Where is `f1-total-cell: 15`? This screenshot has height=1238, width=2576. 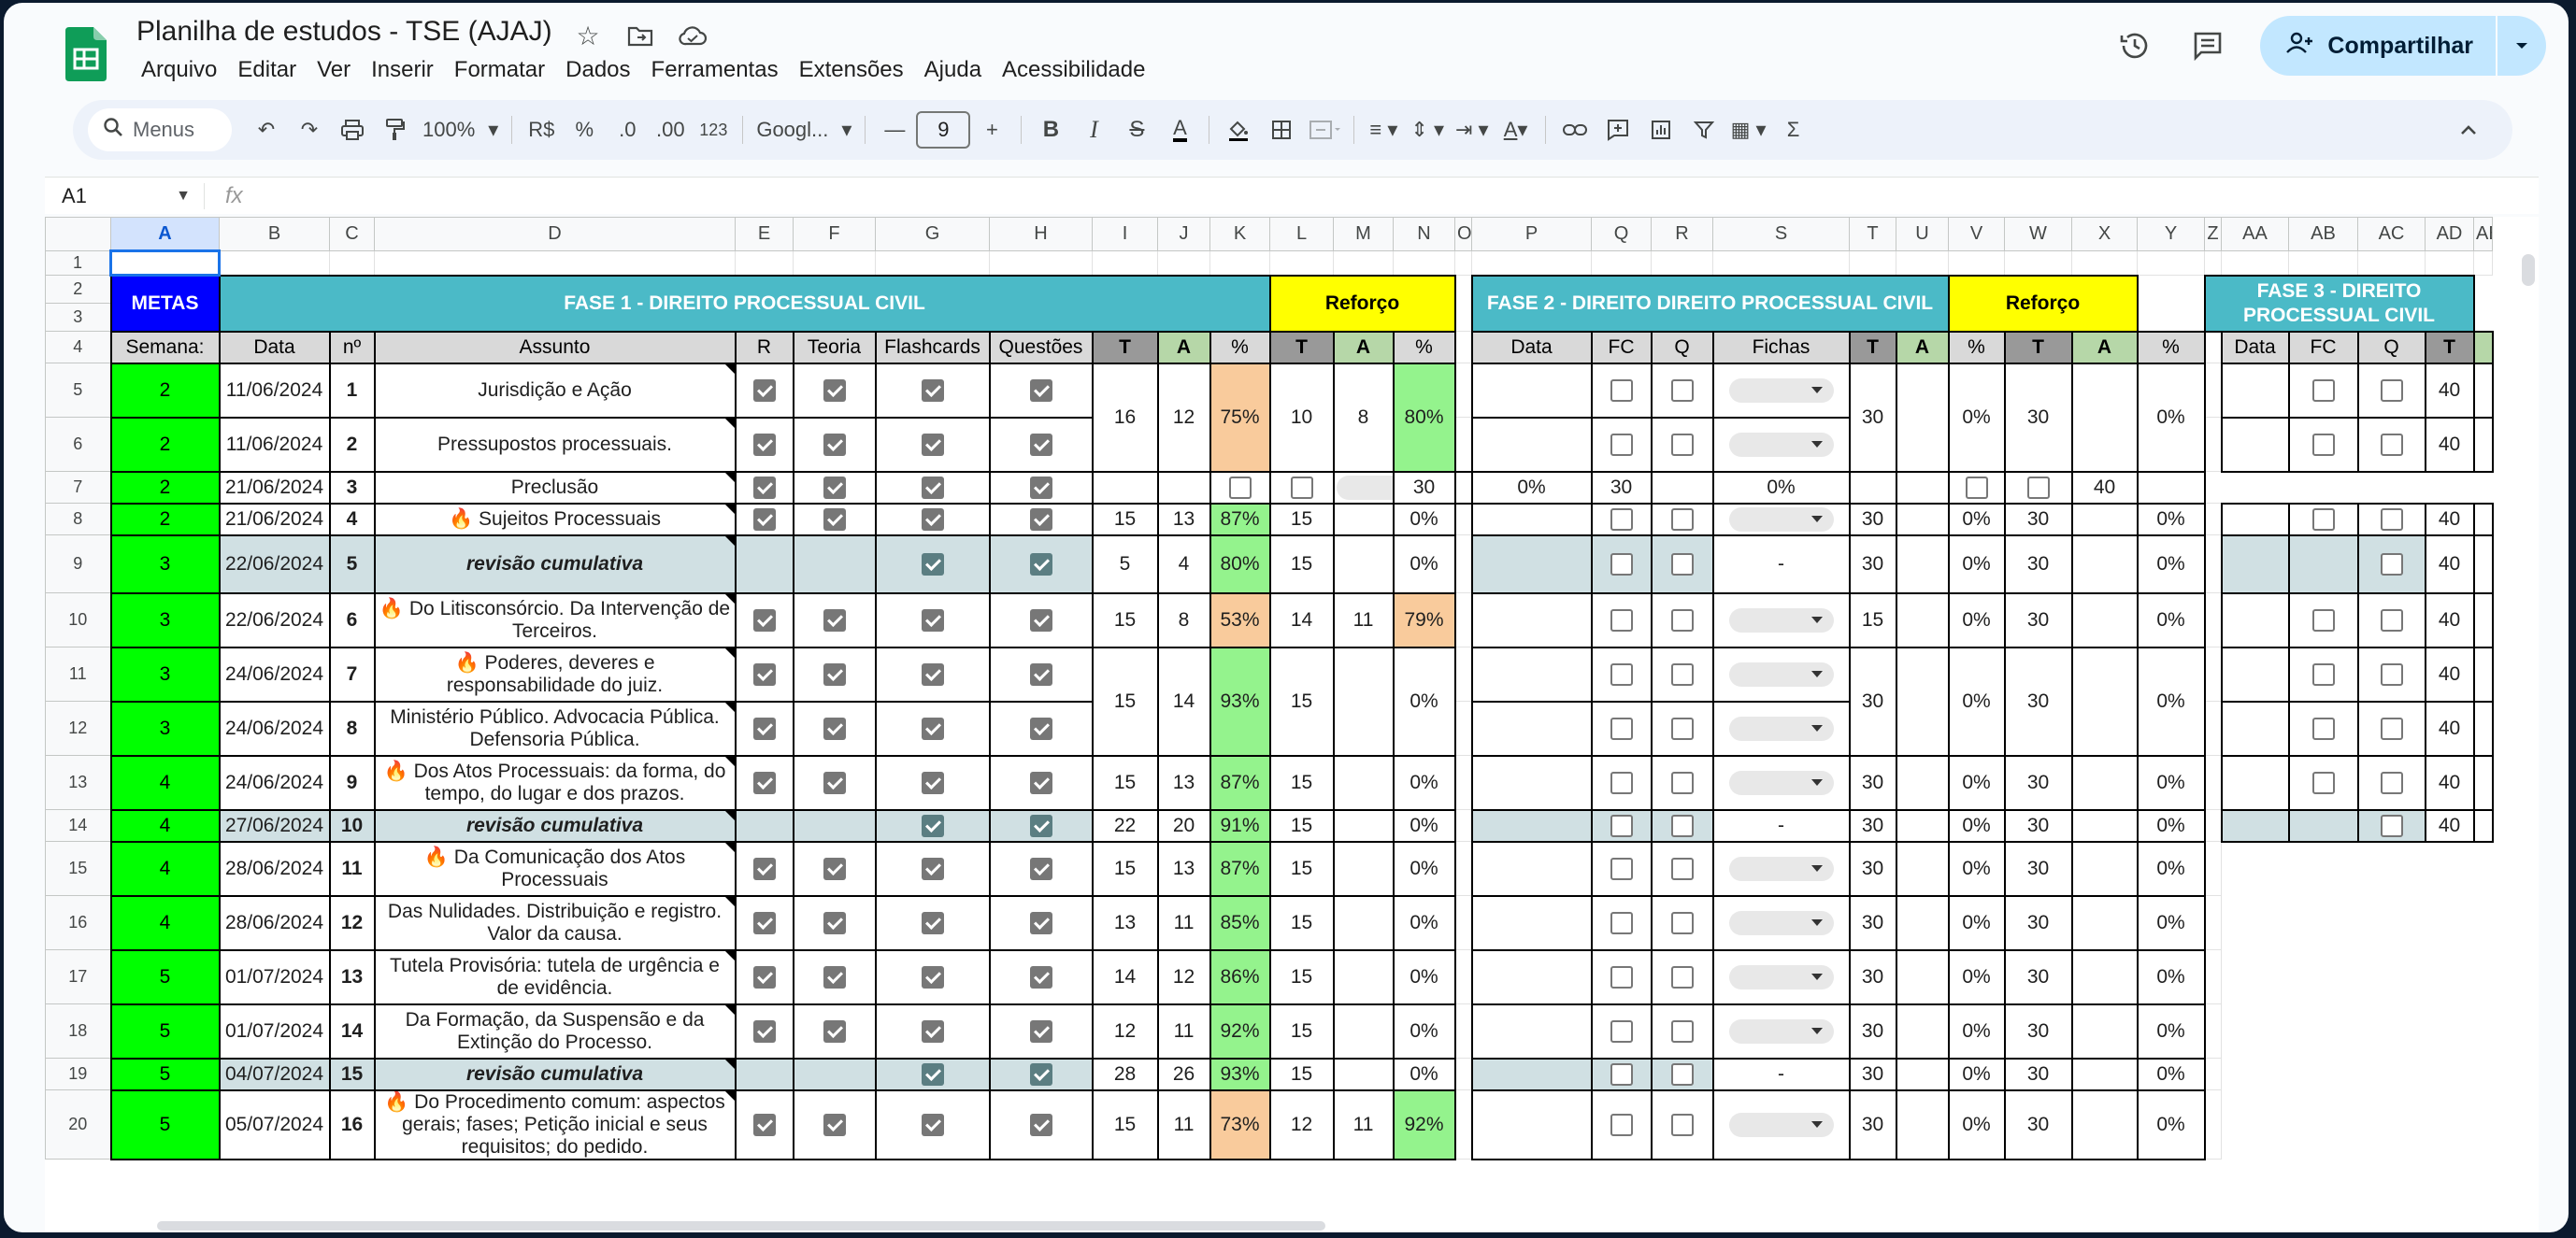
f1-total-cell: 15 is located at coordinates (1125, 868).